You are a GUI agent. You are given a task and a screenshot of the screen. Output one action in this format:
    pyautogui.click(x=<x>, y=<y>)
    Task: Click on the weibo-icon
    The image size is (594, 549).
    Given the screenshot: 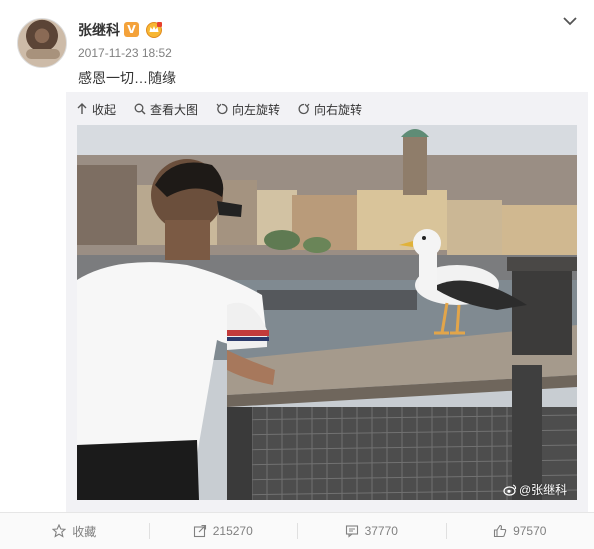 What is the action you would take?
    pyautogui.click(x=510, y=489)
    